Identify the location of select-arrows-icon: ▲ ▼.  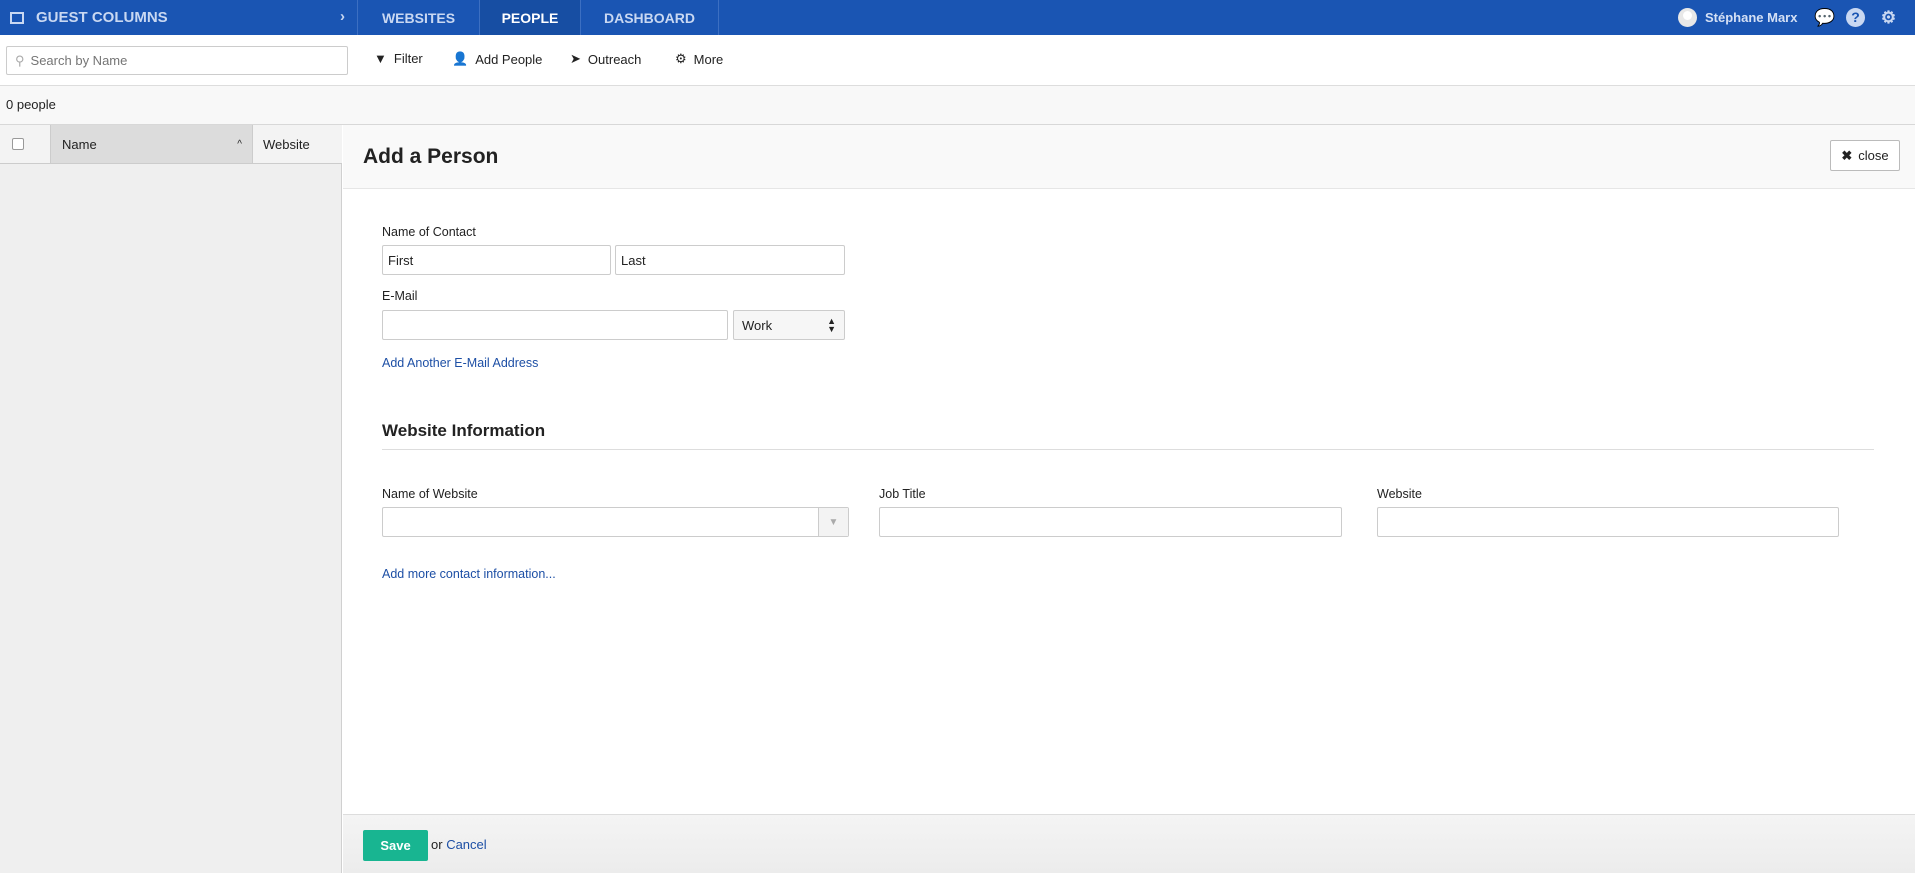
(831, 325).